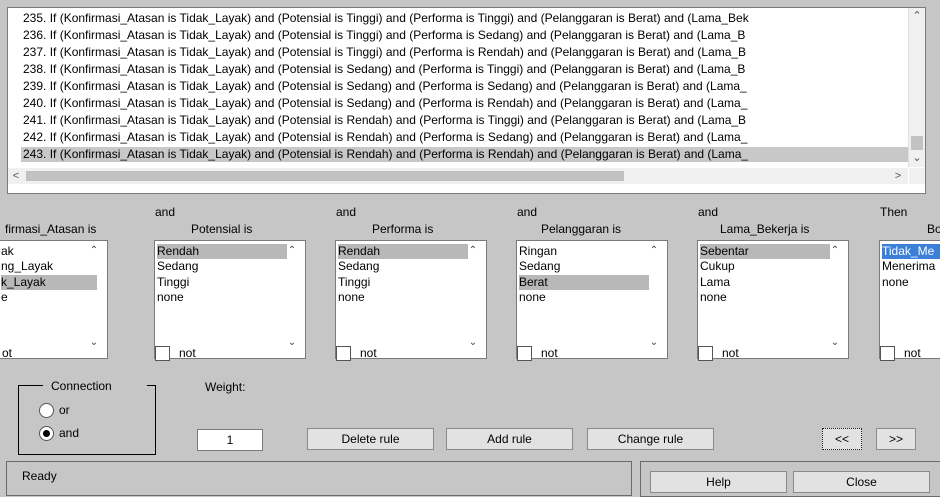 This screenshot has width=940, height=497. Describe the element at coordinates (49, 282) in the screenshot. I see `list-item-selected: k_Layak` at that location.